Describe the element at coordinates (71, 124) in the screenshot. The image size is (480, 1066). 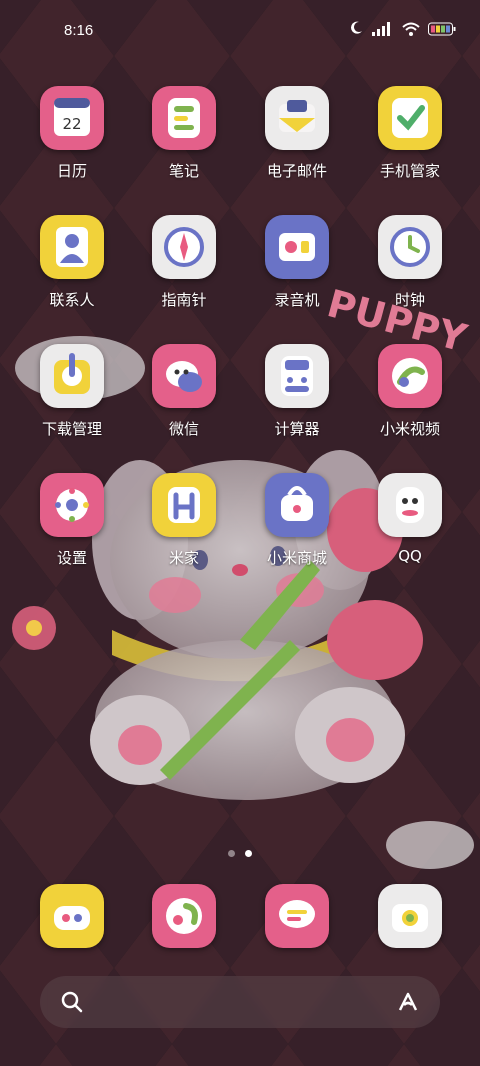
I see `calendar-date: 22` at that location.